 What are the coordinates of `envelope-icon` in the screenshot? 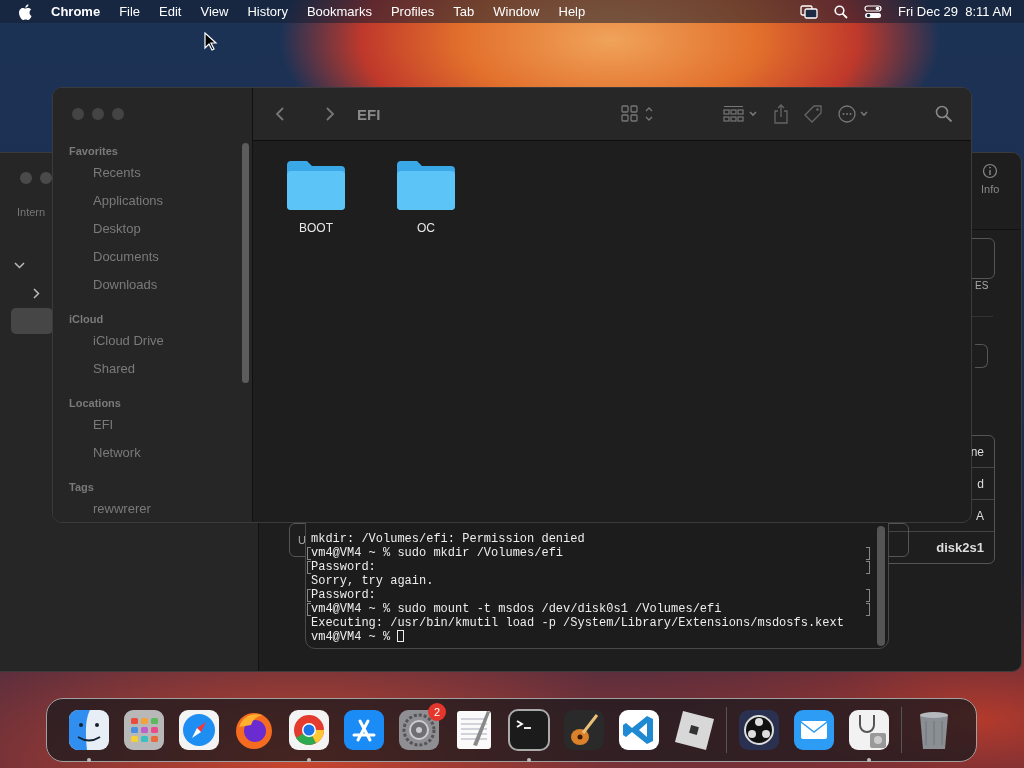 It's located at (814, 730).